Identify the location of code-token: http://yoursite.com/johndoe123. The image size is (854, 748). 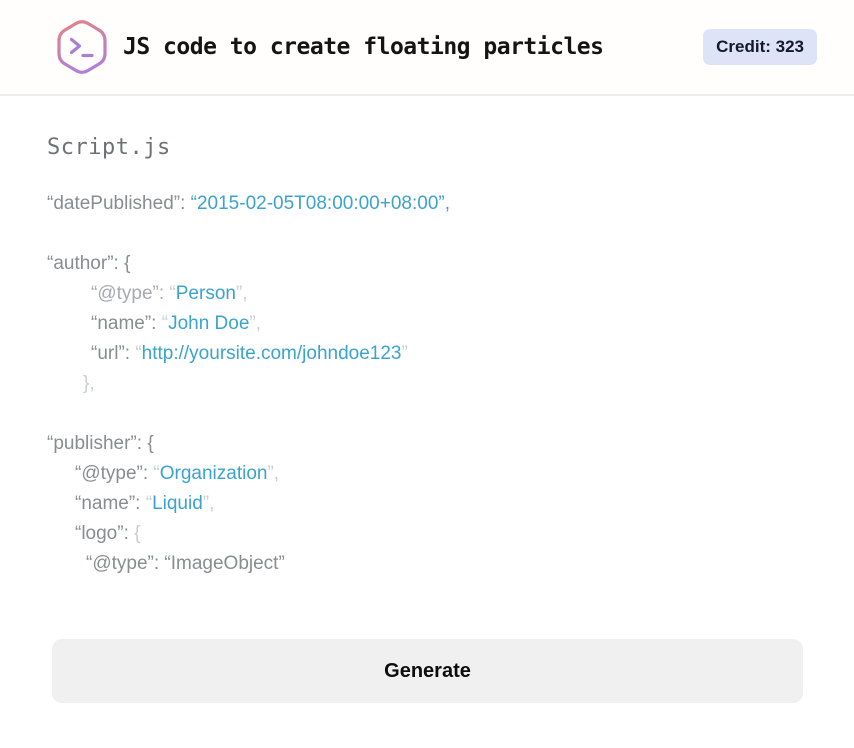
(271, 353).